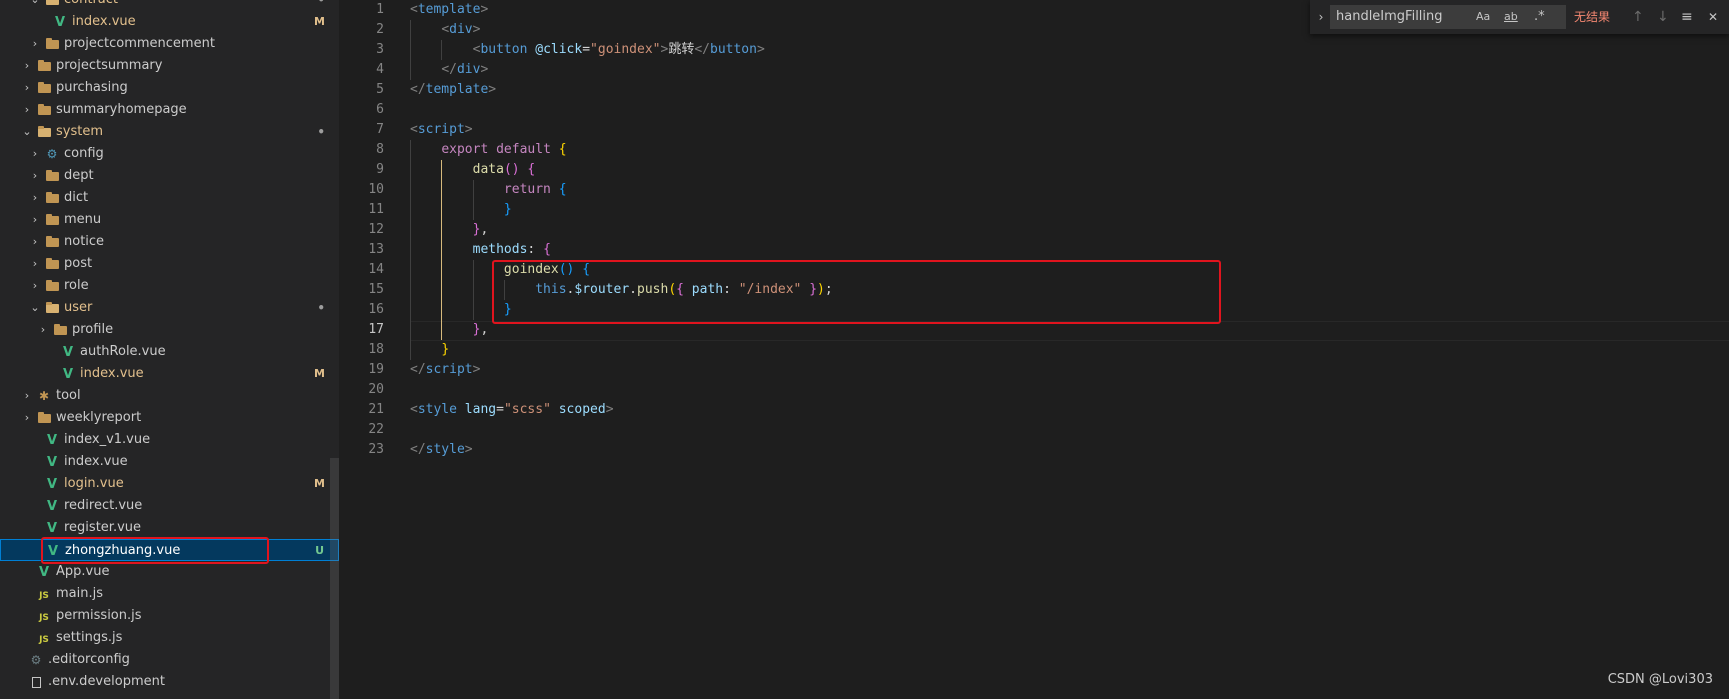 The height and width of the screenshot is (699, 1729). Describe the element at coordinates (169, 462) in the screenshot. I see `tree-item: Vindex.vue` at that location.